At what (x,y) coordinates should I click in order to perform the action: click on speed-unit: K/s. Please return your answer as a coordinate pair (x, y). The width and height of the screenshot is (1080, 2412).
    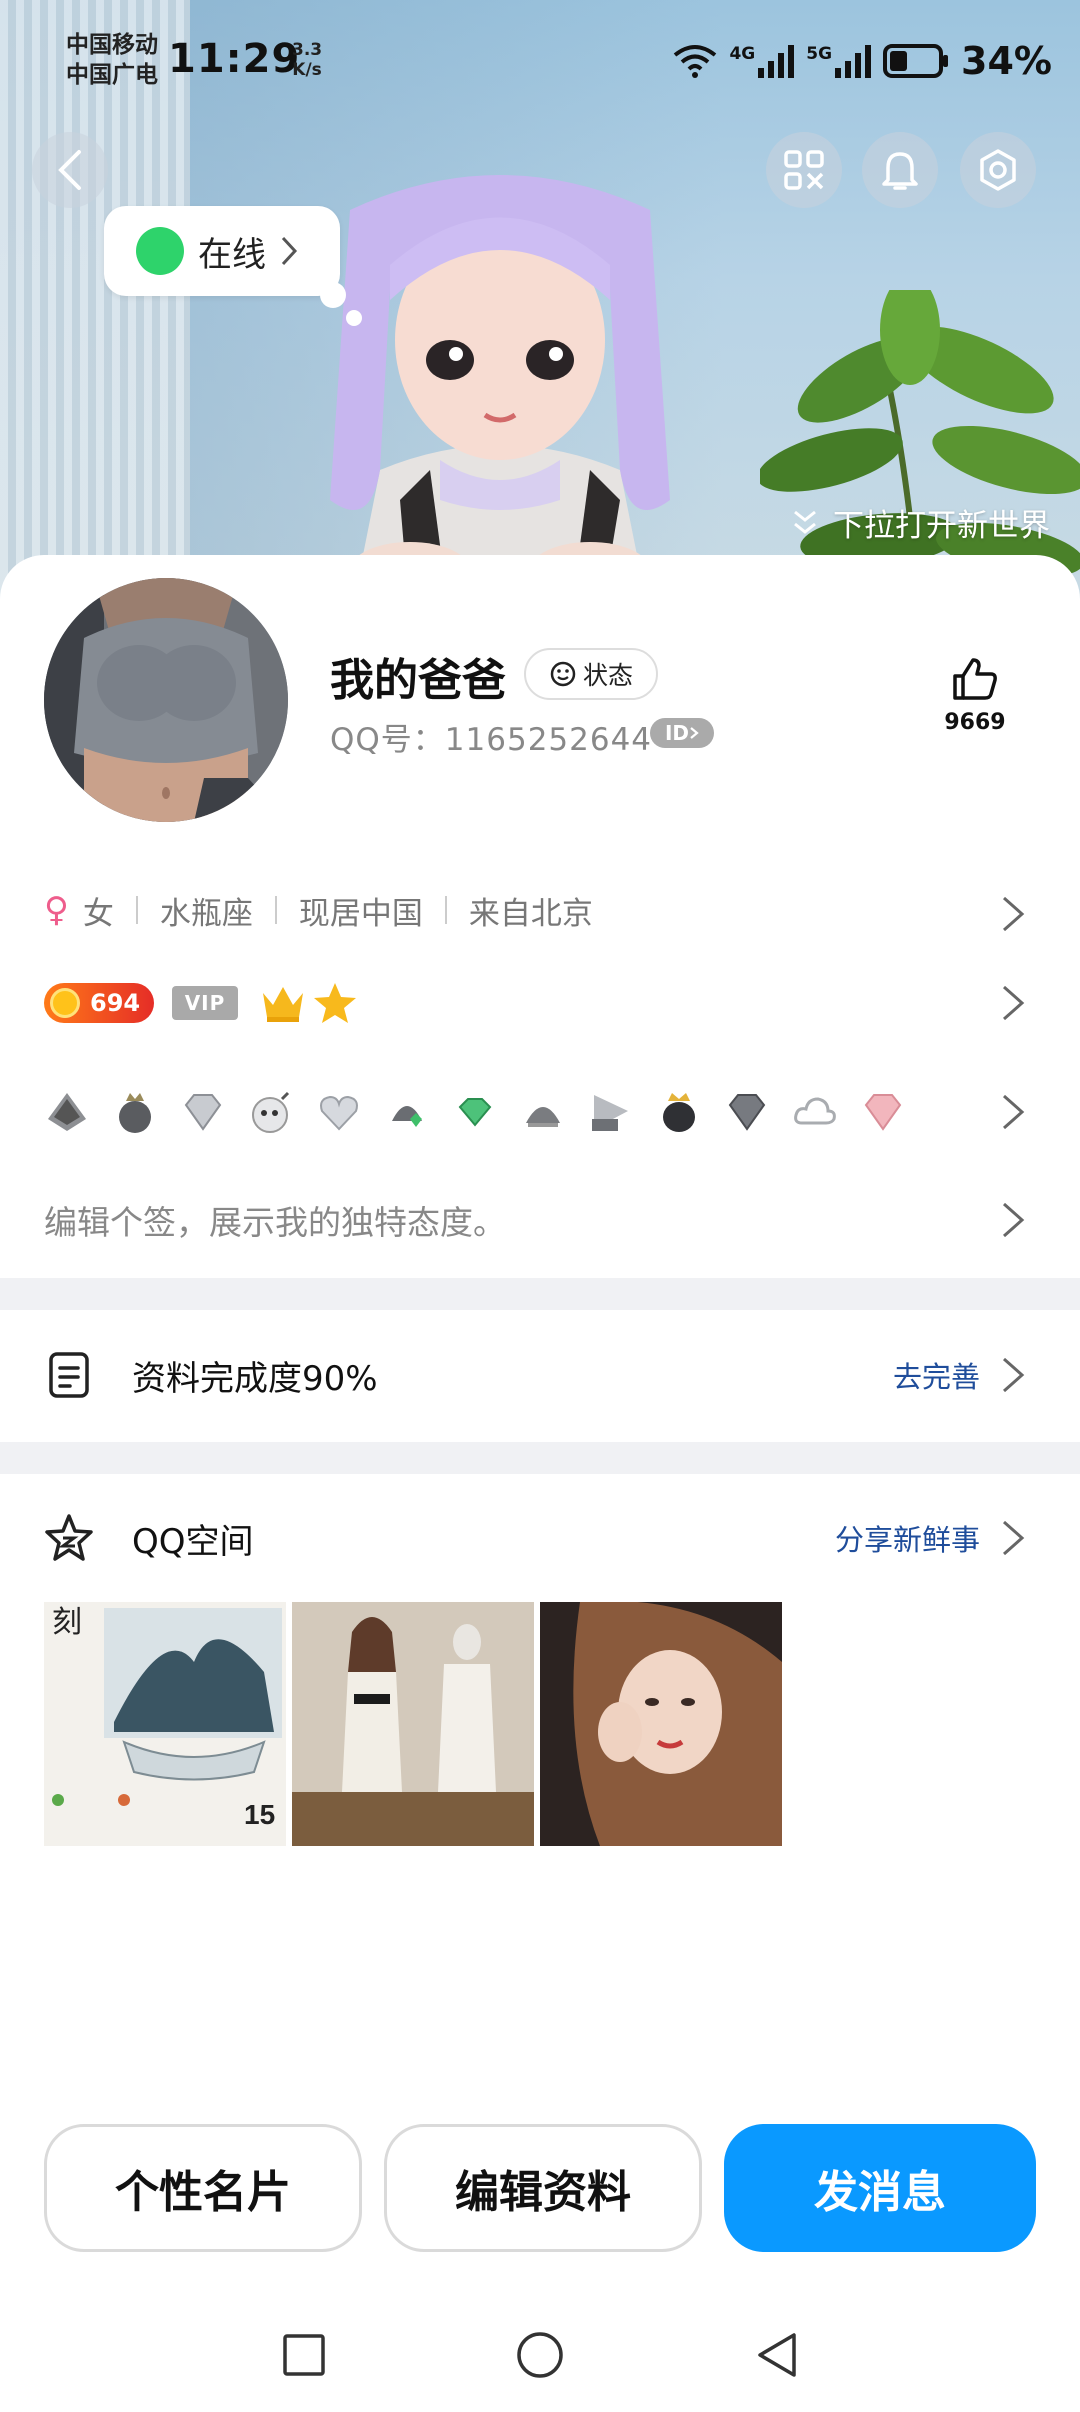
    Looking at the image, I should click on (307, 70).